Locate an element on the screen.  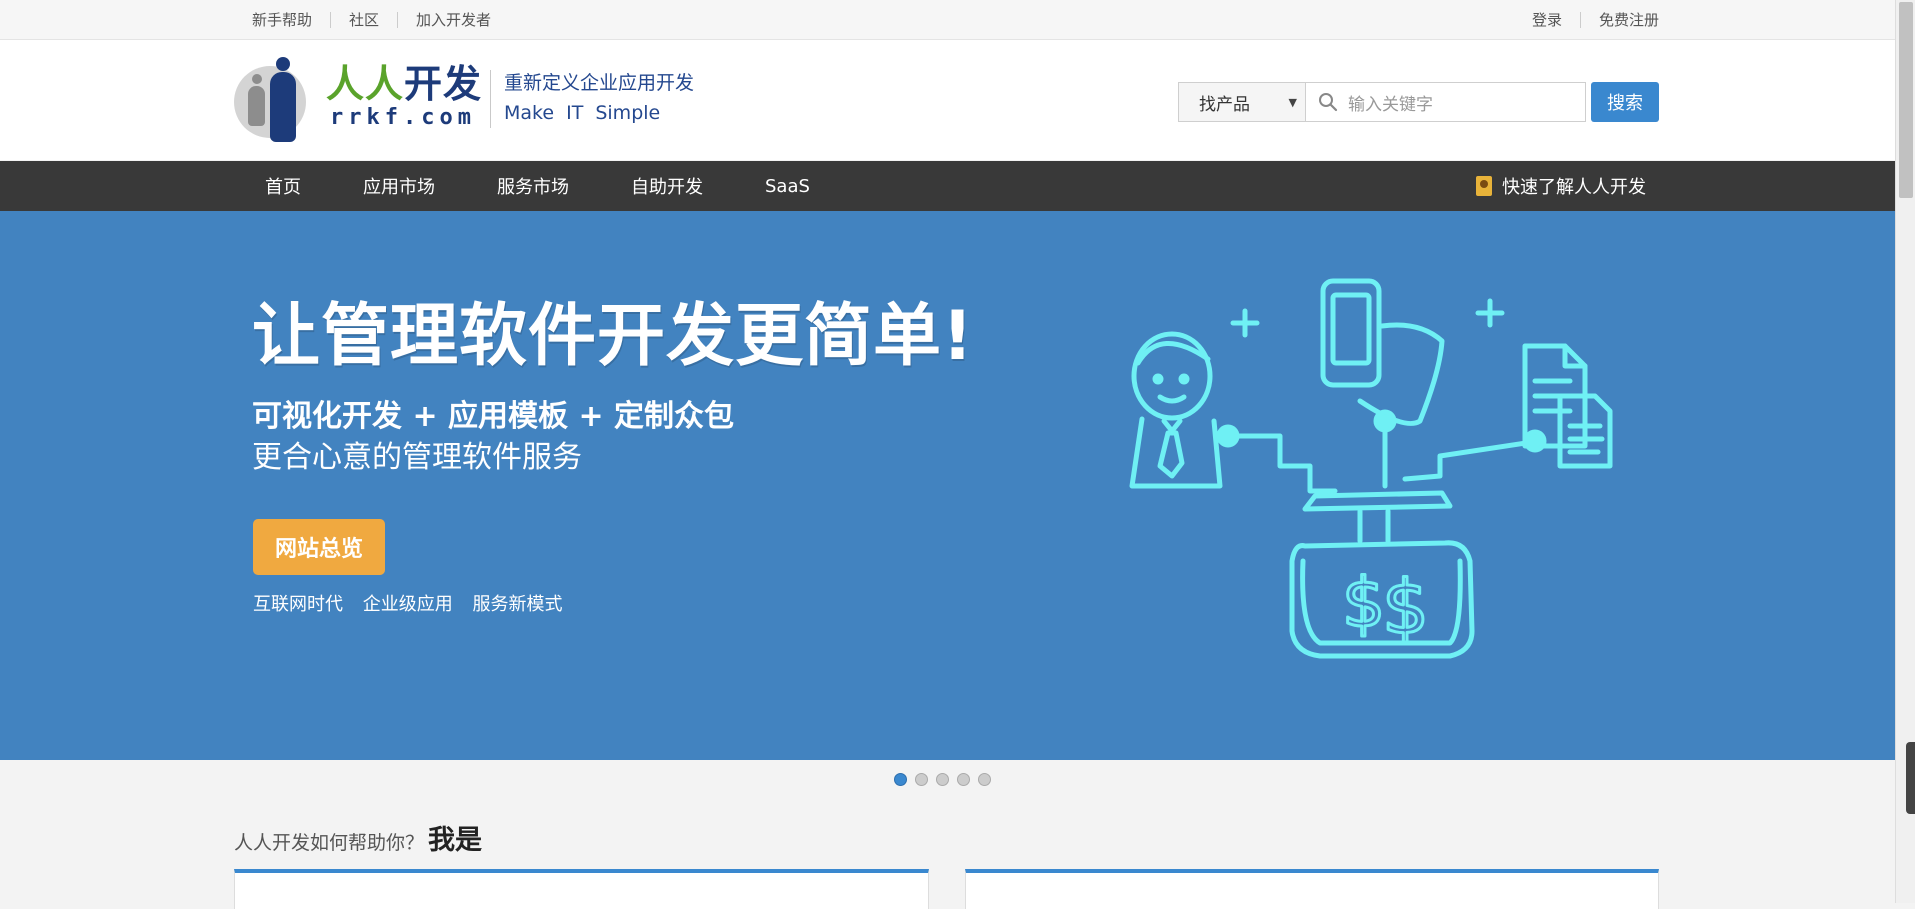
top-bar: 新手帮助 社区 加入开发者 登录 免费注册 is located at coordinates (947, 20).